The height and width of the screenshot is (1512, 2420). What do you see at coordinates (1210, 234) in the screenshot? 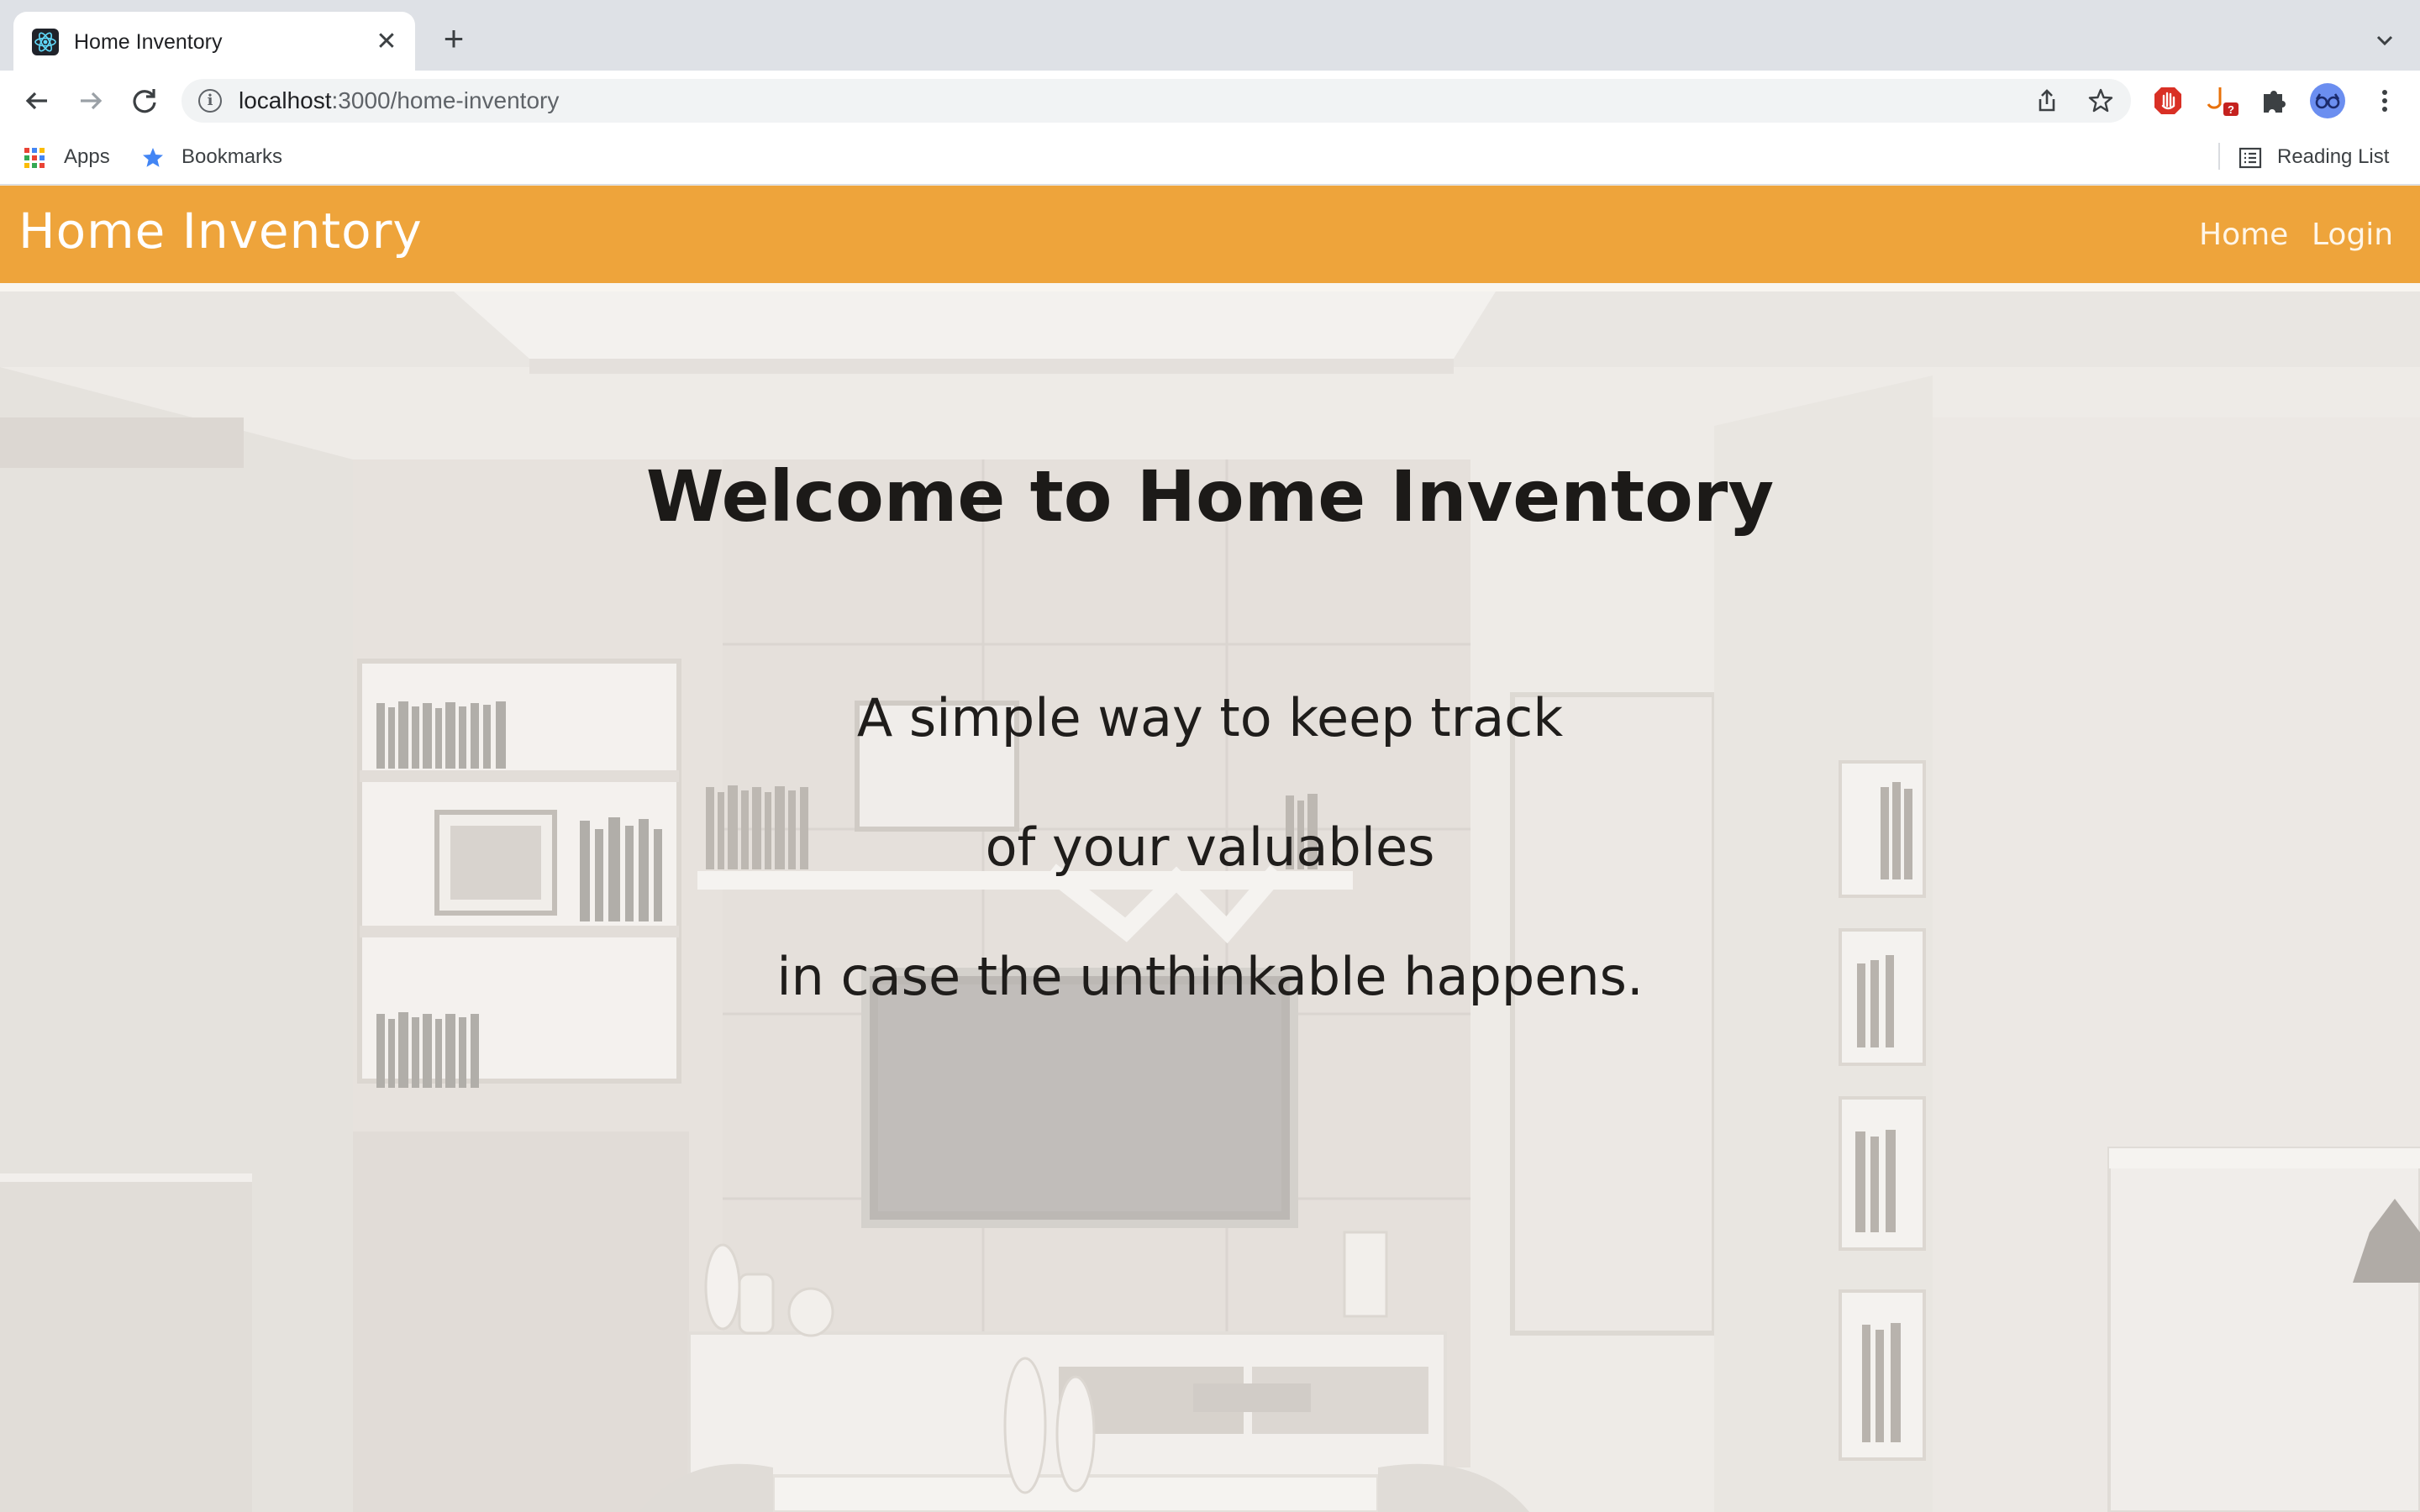
I see `site-navbar: Home Inventory Home Login` at bounding box center [1210, 234].